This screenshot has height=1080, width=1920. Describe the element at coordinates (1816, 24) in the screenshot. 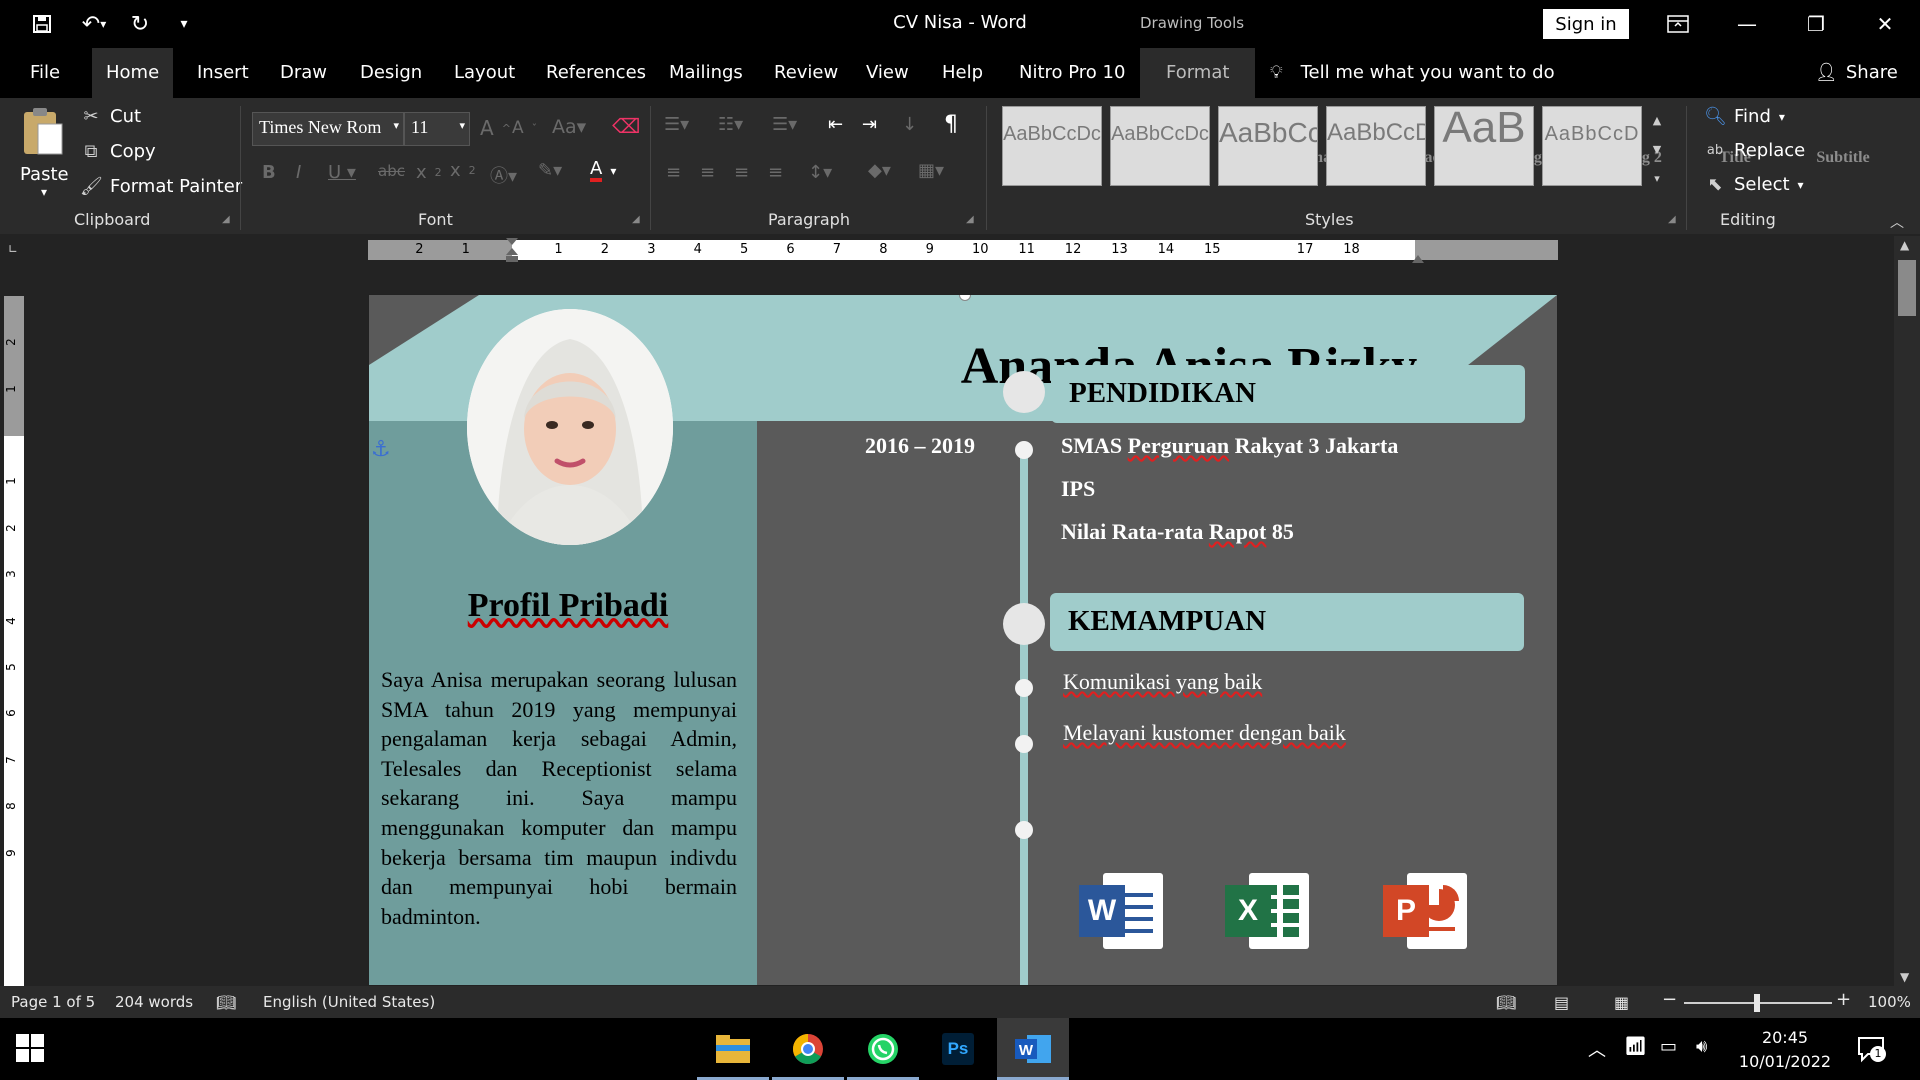

I see `restore-icon: ❐` at that location.